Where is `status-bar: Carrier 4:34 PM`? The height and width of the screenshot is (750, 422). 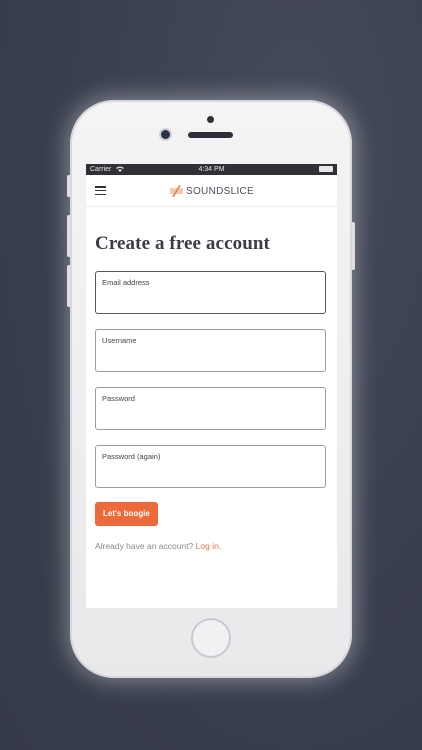
status-bar: Carrier 4:34 PM is located at coordinates (211, 169).